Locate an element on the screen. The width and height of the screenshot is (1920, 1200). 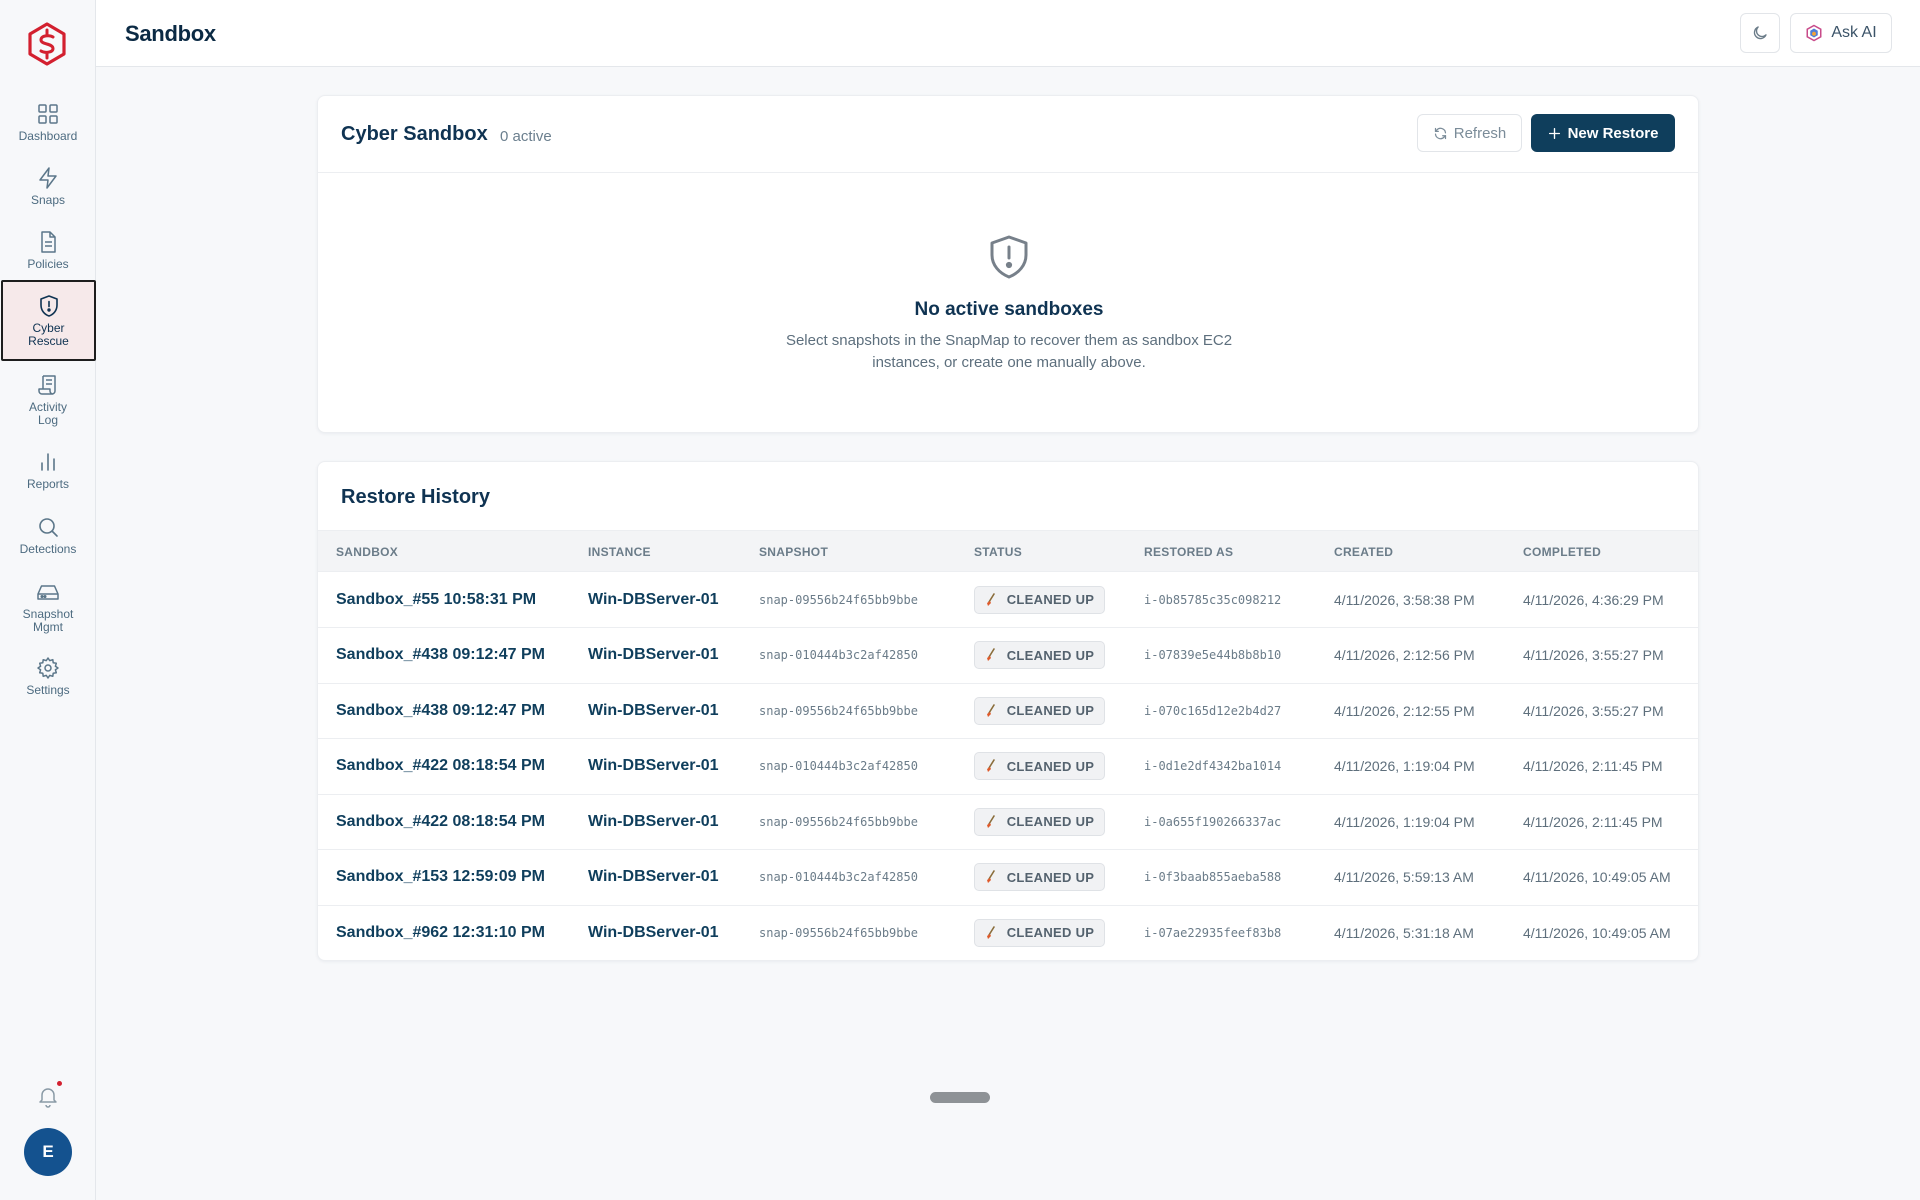
created-timestamp: 4/11/2026, 3:58:38 PM is located at coordinates (1404, 599).